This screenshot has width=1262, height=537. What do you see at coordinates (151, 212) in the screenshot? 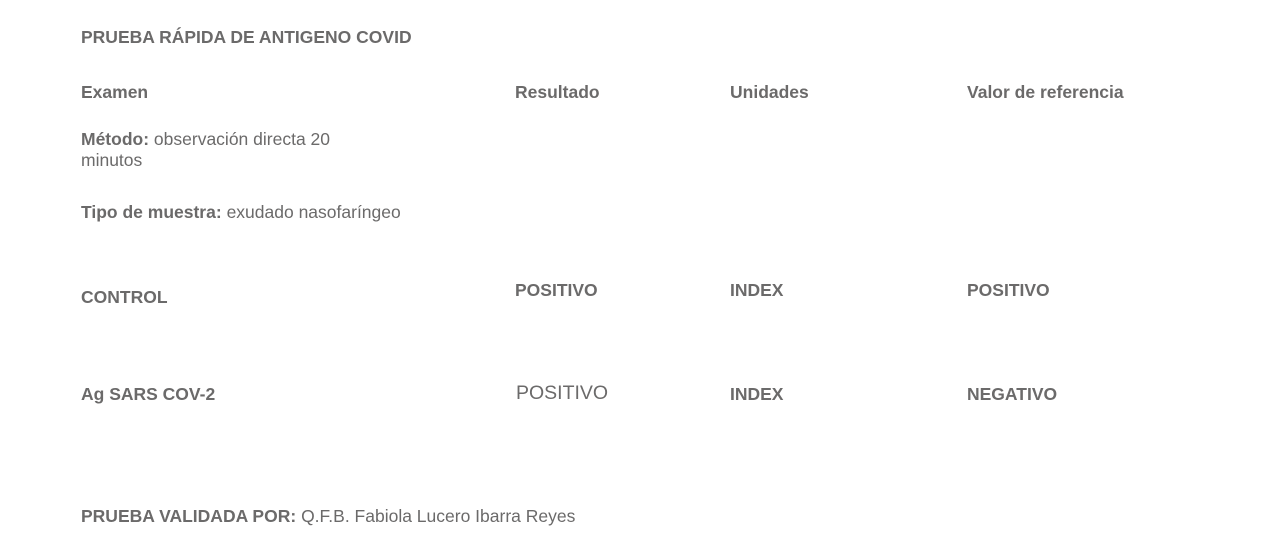
I see `sample-label: Tipo de muestra:` at bounding box center [151, 212].